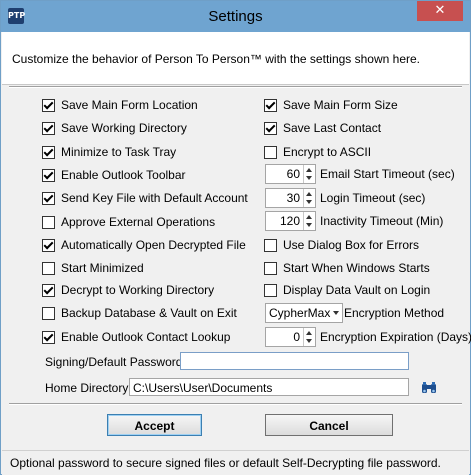 The width and height of the screenshot is (471, 475). I want to click on checkbox-label: Start When Windows Starts, so click(356, 268).